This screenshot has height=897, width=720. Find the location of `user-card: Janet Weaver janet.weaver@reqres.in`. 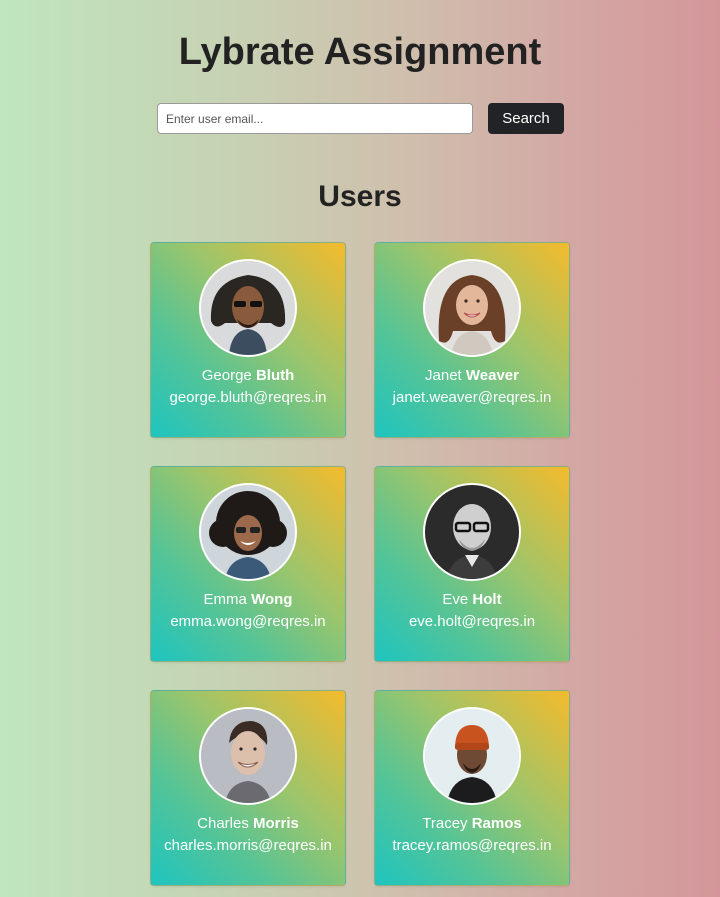

user-card: Janet Weaver janet.weaver@reqres.in is located at coordinates (472, 340).